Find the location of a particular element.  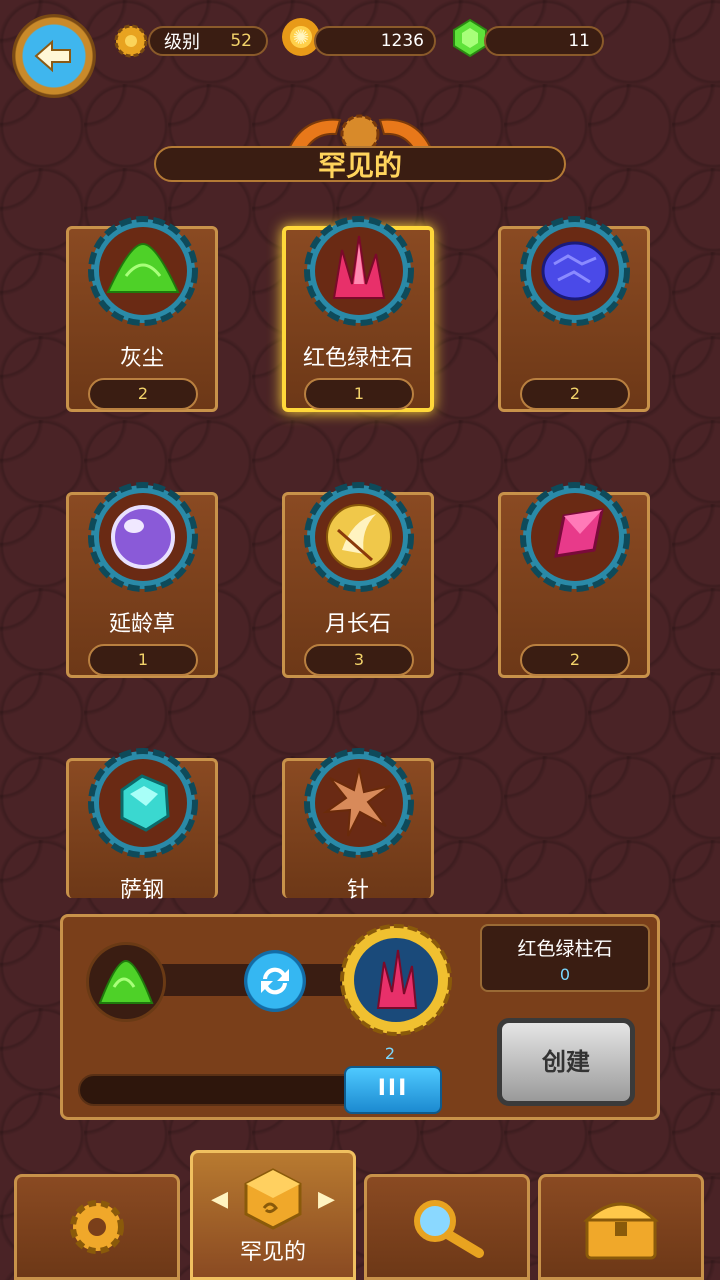

result-slot is located at coordinates (396, 980).